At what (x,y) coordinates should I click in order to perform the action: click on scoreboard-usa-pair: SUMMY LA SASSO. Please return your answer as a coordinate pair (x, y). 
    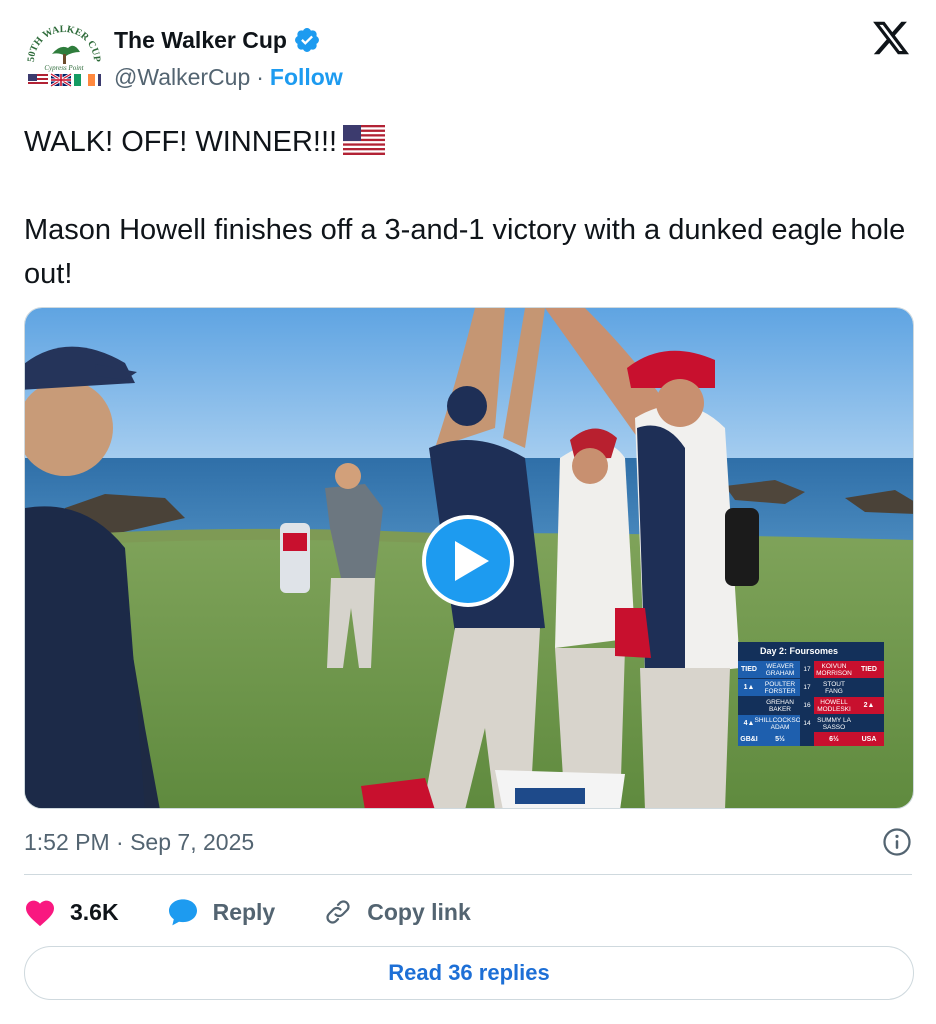
    Looking at the image, I should click on (834, 723).